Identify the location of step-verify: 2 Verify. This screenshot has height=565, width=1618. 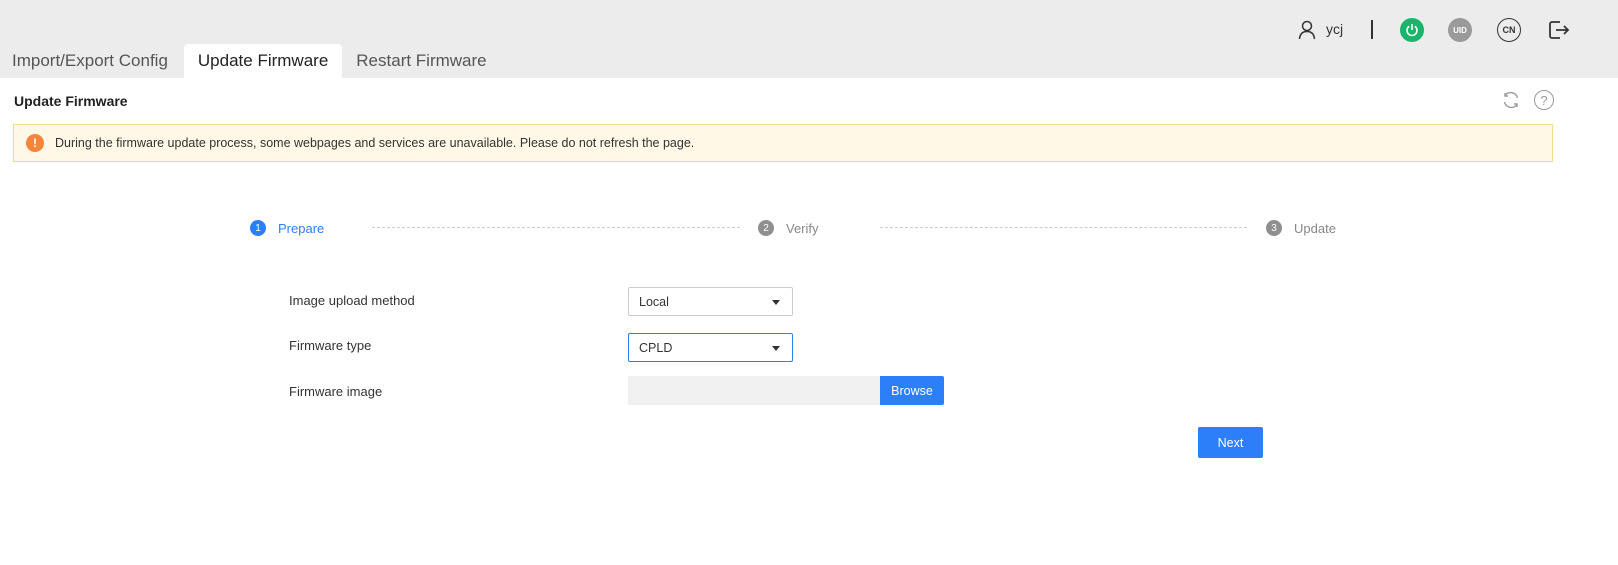
(788, 228).